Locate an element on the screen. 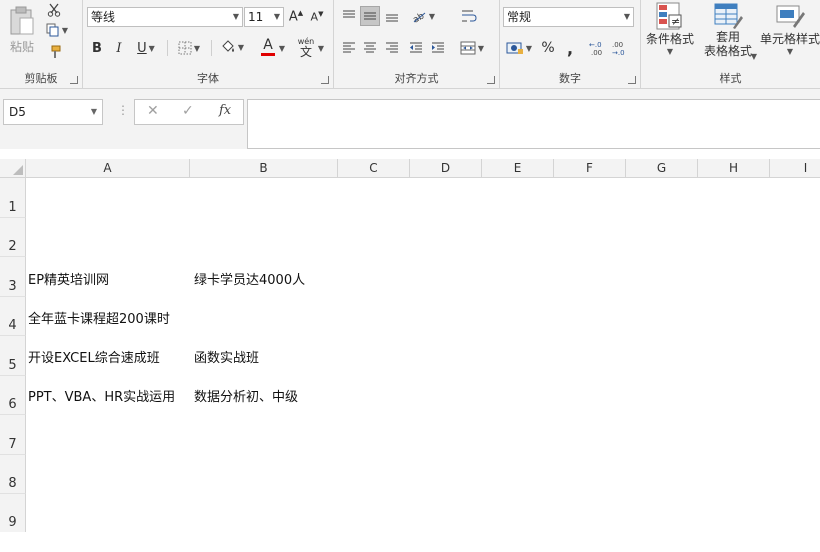 The height and width of the screenshot is (552, 820). align-top-icon is located at coordinates (349, 14).